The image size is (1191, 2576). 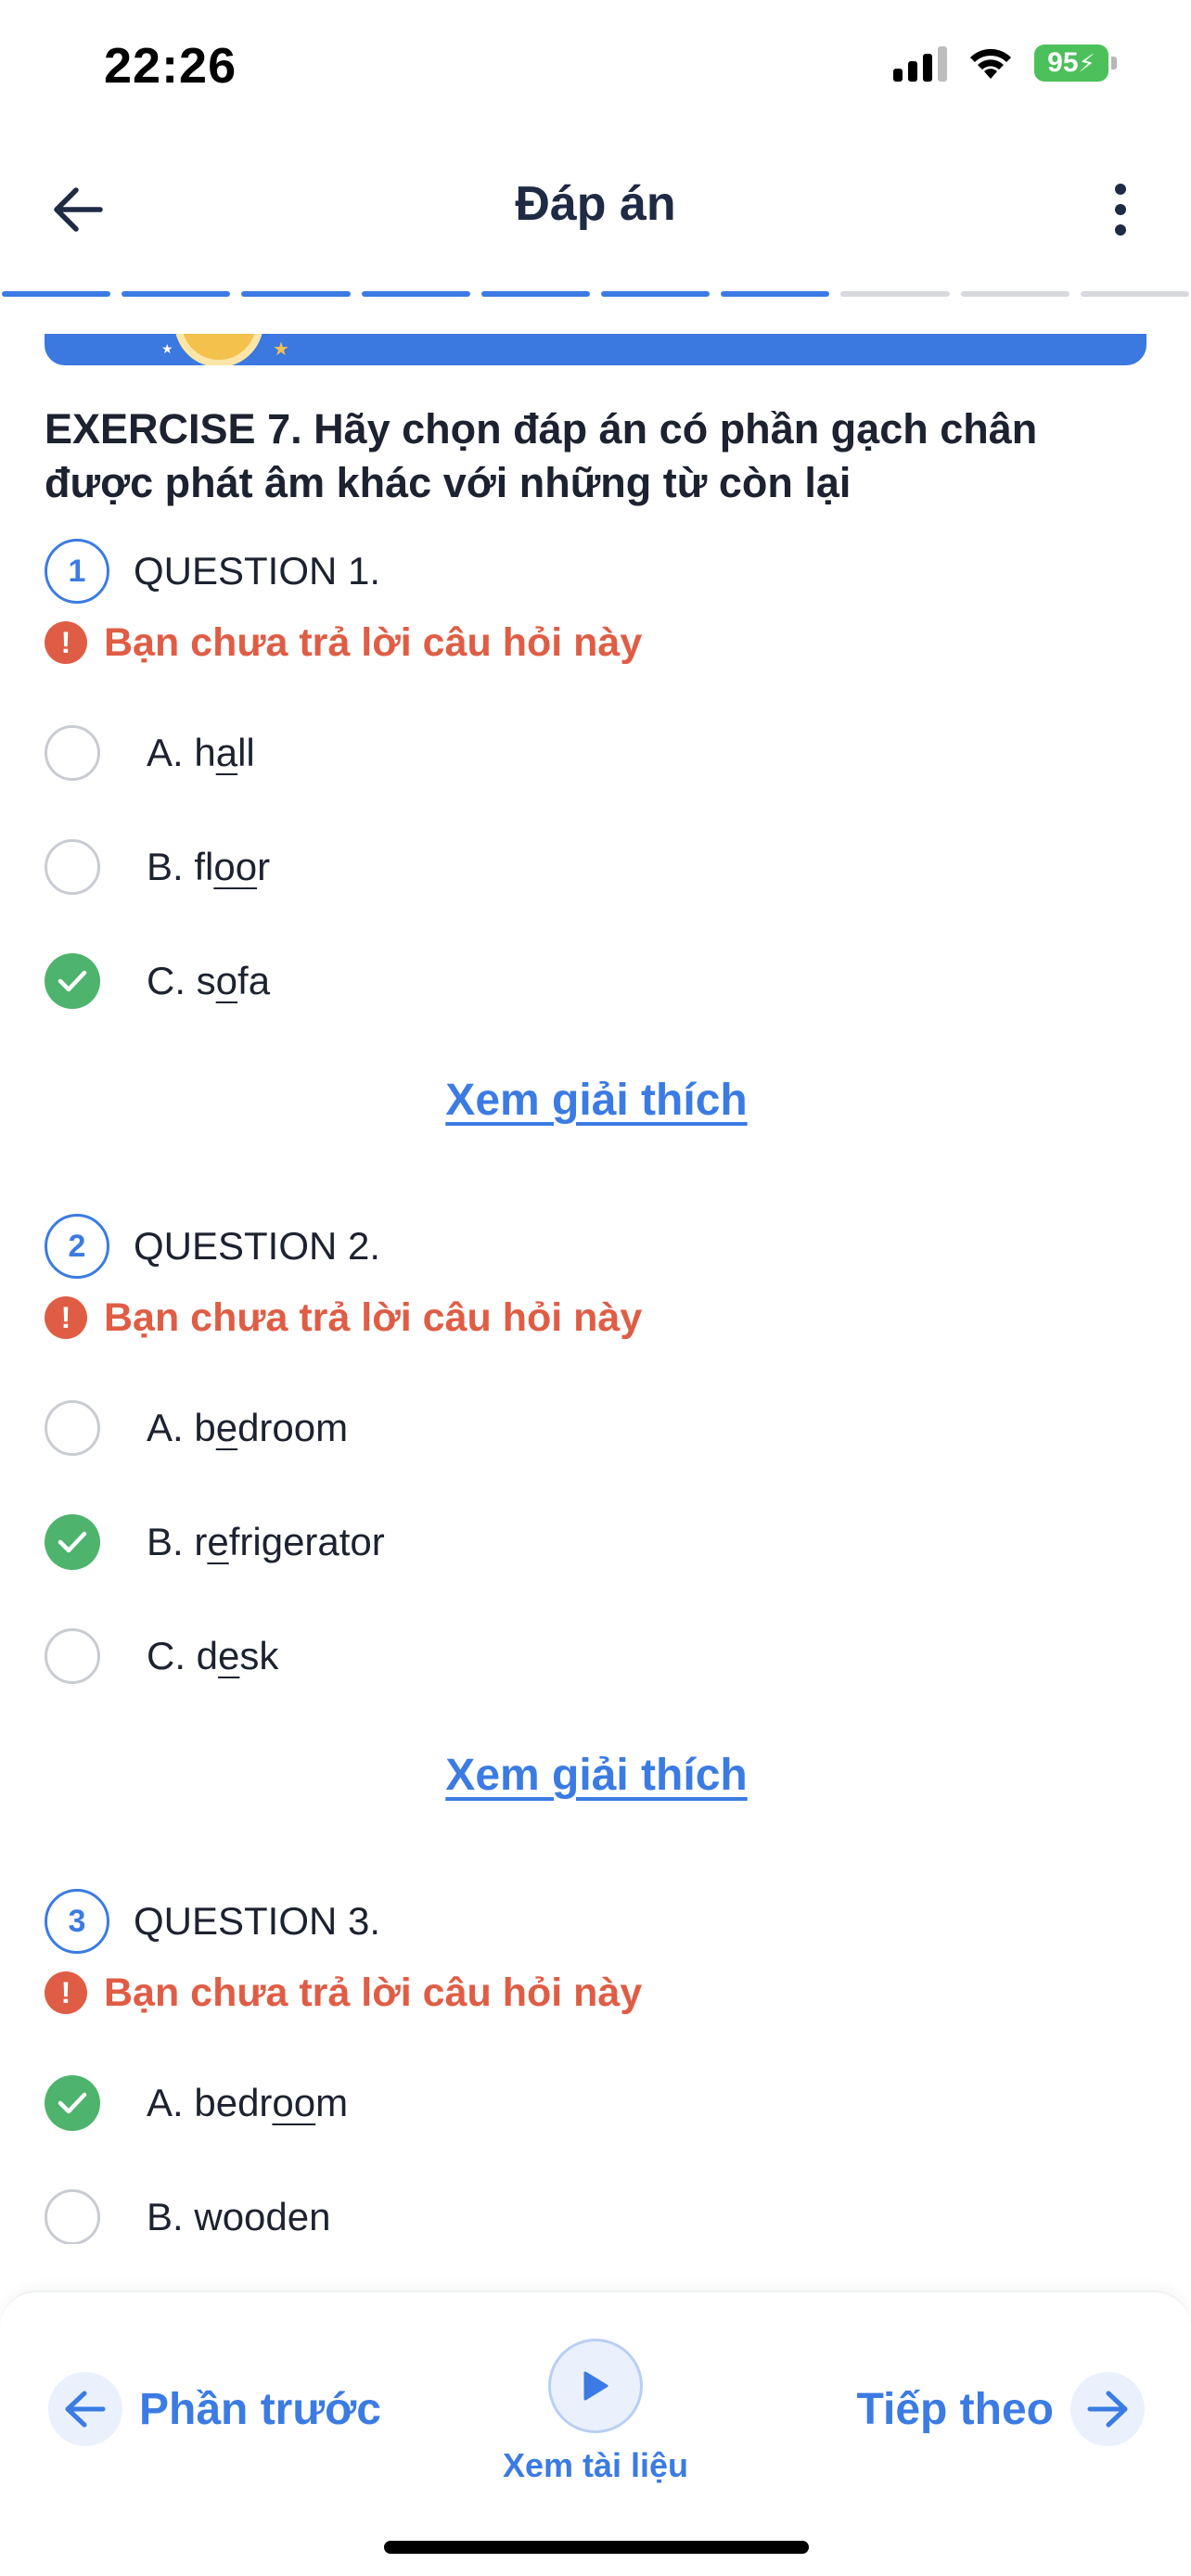 I want to click on option-word-start: s, so click(x=206, y=980).